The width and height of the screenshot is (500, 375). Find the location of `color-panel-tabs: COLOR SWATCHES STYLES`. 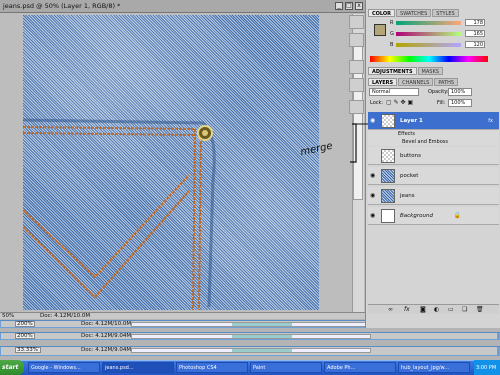

color-panel-tabs: COLOR SWATCHES STYLES is located at coordinates (413, 13).